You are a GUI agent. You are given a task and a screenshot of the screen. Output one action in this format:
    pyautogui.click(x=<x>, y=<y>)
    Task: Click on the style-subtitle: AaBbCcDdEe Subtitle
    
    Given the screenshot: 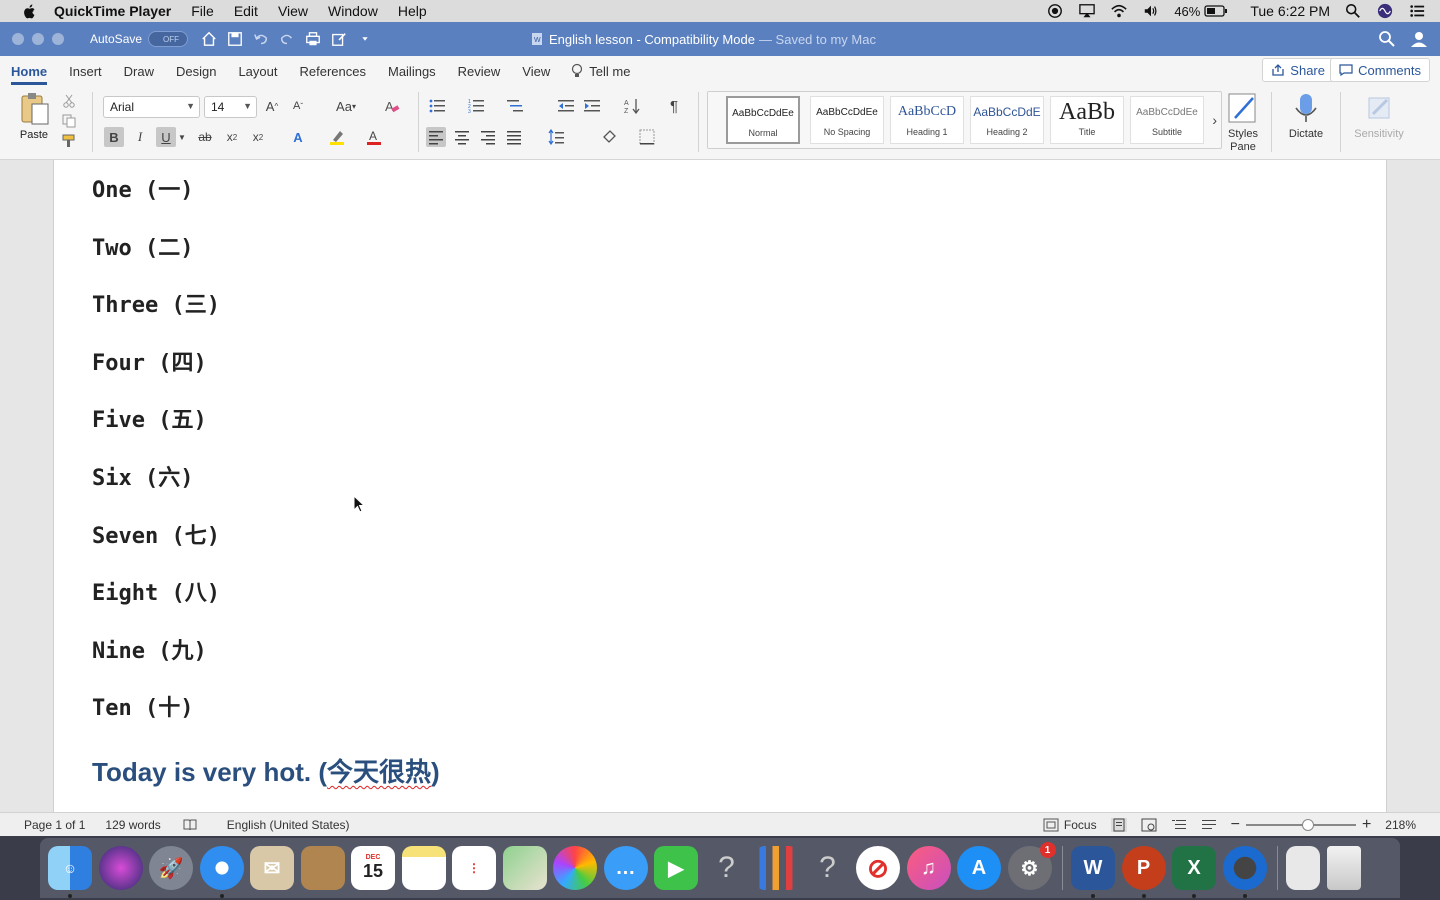 What is the action you would take?
    pyautogui.click(x=1167, y=120)
    